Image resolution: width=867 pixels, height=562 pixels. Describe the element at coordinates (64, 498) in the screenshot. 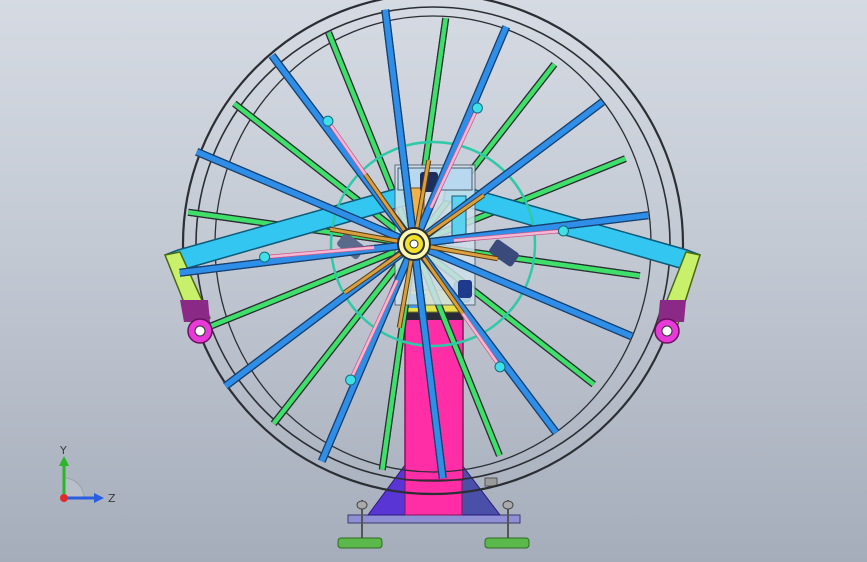

I see `x-axis-icon` at that location.